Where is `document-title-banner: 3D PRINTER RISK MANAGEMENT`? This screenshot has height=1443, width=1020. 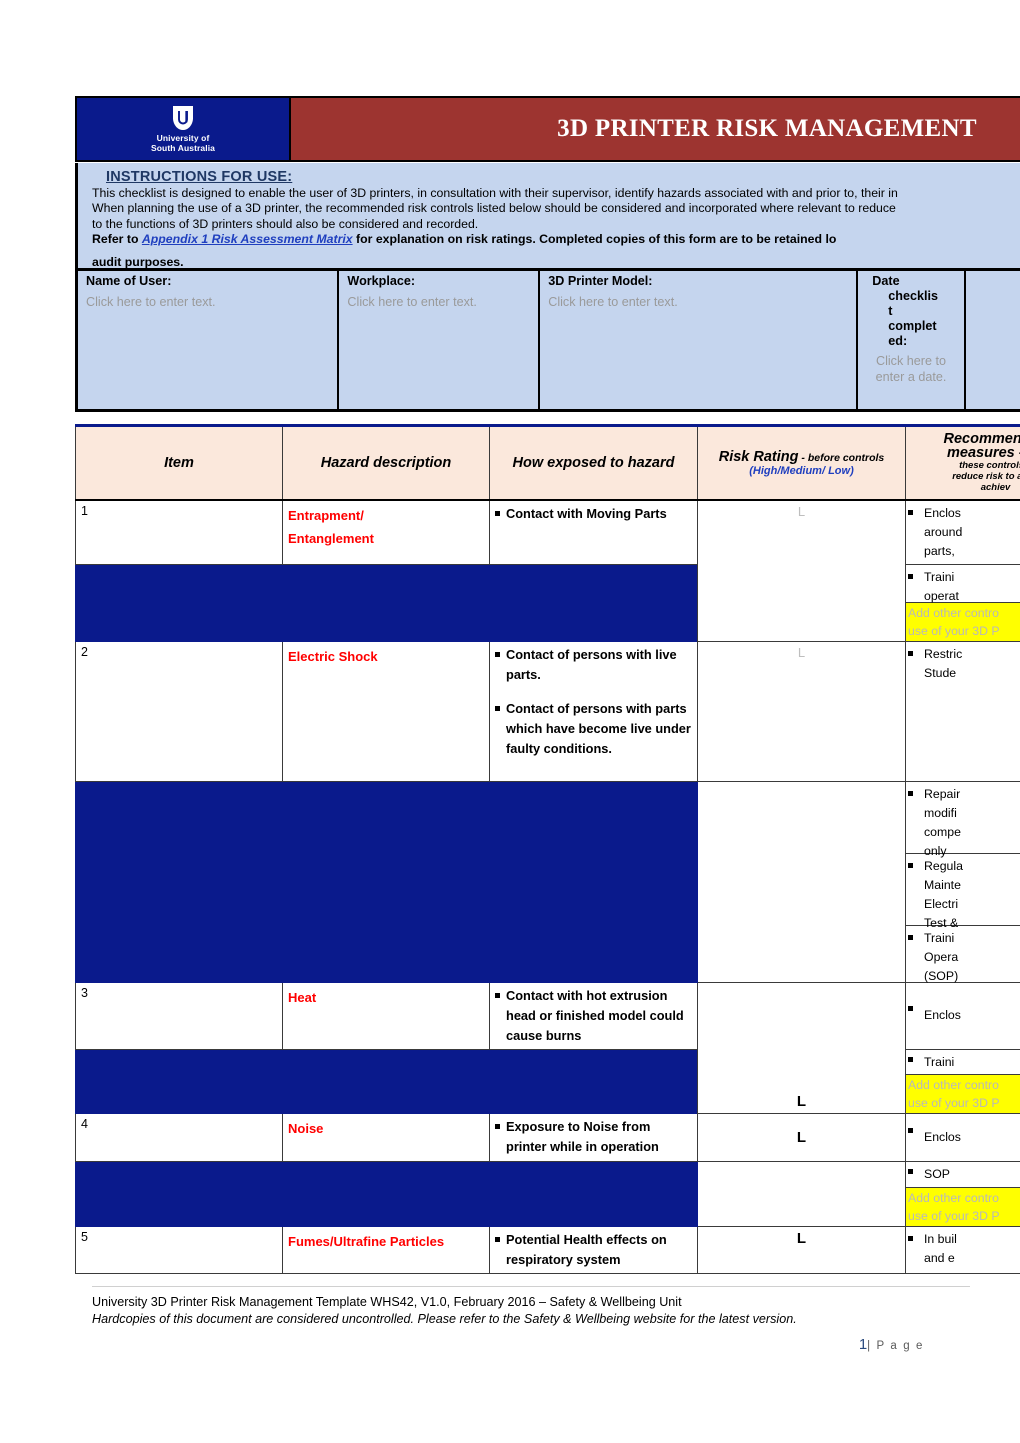 document-title-banner: 3D PRINTER RISK MANAGEMENT is located at coordinates (655, 129).